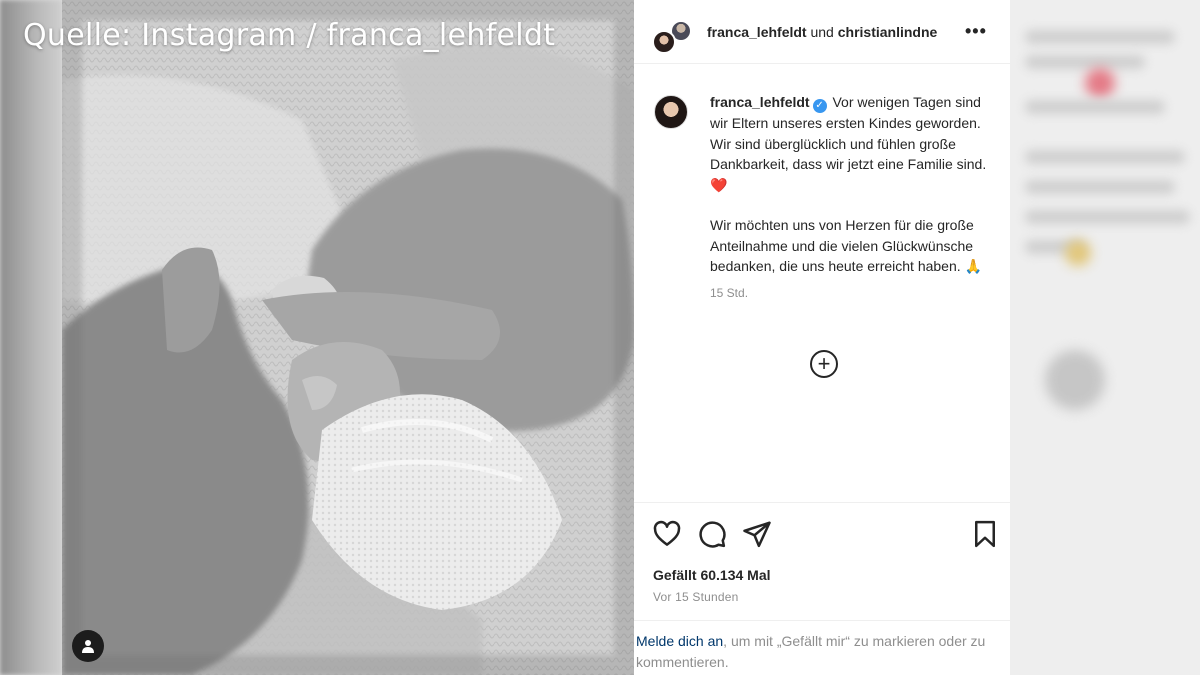  Describe the element at coordinates (671, 112) in the screenshot. I see `caption-avatar` at that location.